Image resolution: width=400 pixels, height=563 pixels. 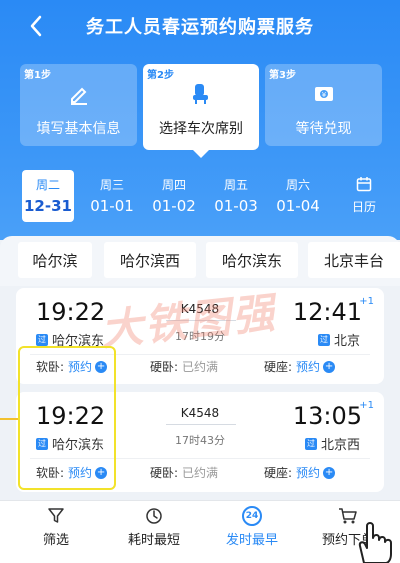 I want to click on sort-earliest-button: 24 发时最早, so click(x=252, y=532).